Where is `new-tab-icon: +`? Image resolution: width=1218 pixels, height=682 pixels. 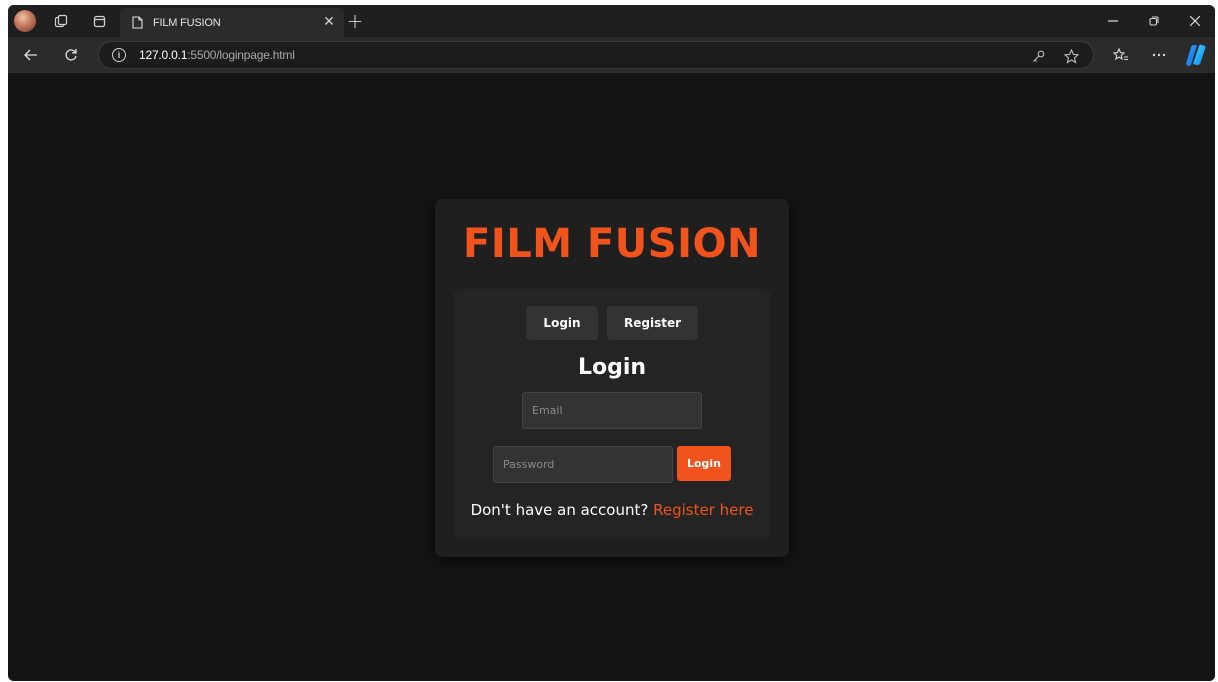 new-tab-icon: + is located at coordinates (355, 21).